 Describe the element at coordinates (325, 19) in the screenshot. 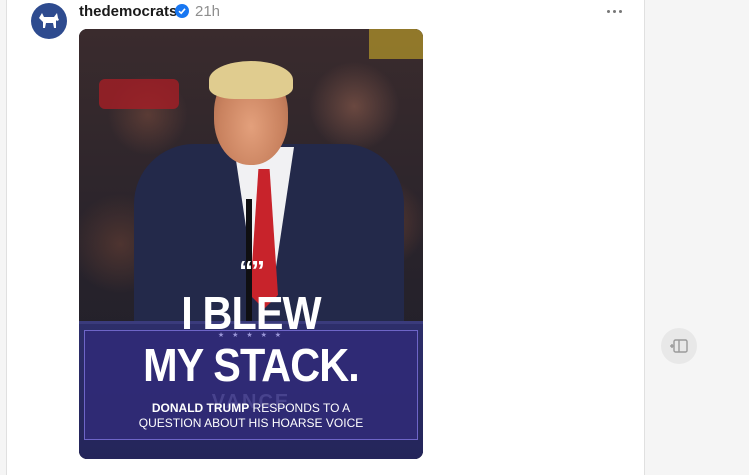

I see `post-header: thedemocrats 21h` at that location.